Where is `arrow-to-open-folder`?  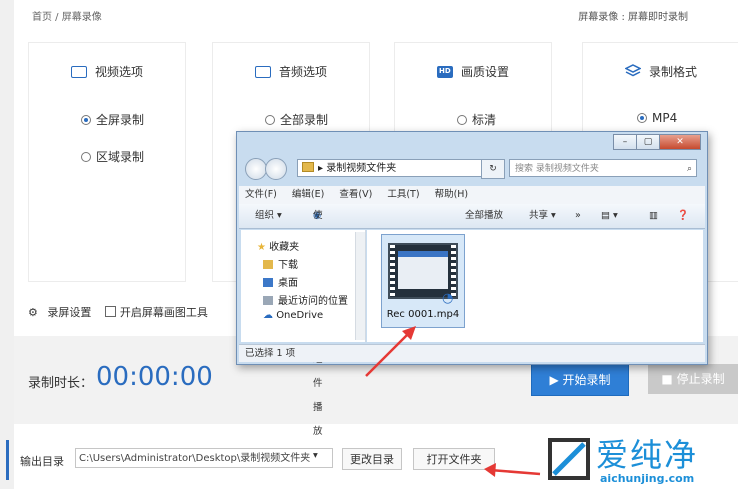 arrow-to-open-folder is located at coordinates (515, 472).